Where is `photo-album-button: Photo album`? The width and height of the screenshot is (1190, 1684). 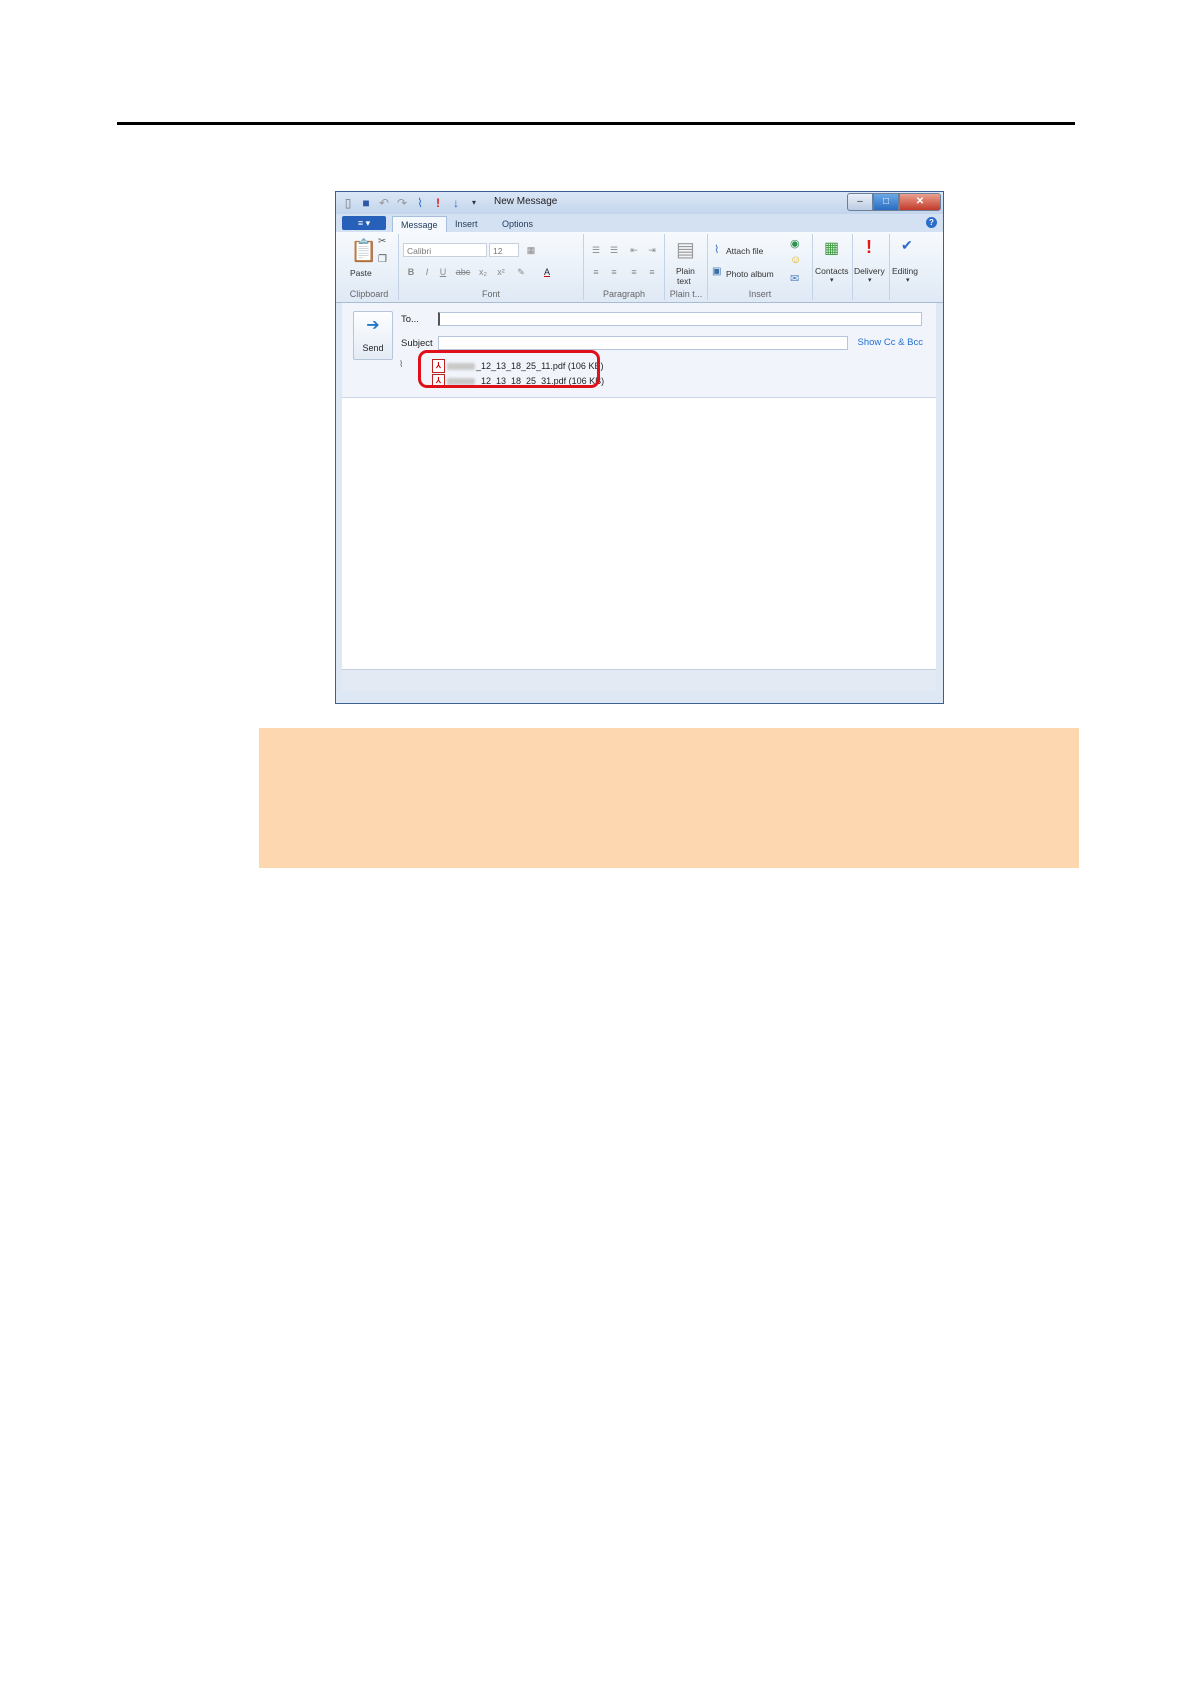
photo-album-button: Photo album is located at coordinates (750, 274).